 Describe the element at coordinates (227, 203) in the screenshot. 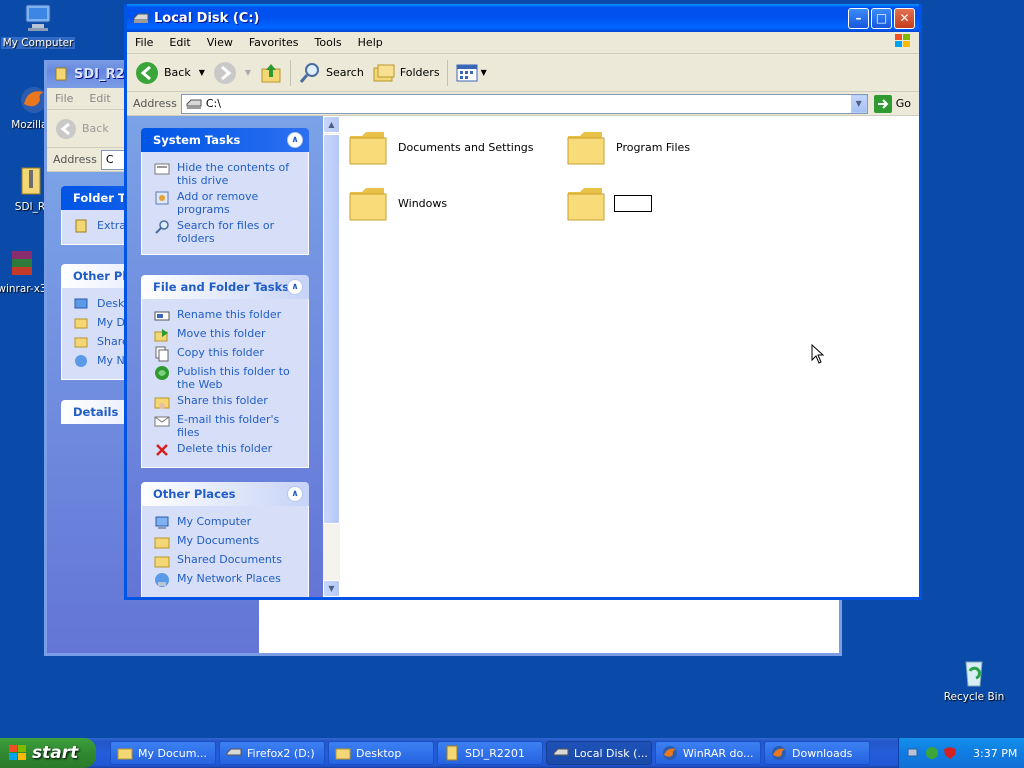

I see `task-add-remove-programs: Add or remove programs` at that location.